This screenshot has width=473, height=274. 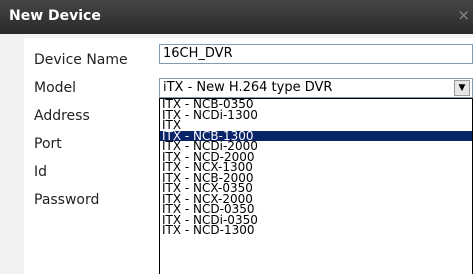 What do you see at coordinates (248, 87) in the screenshot?
I see `model-selected-value: iTX - New H.264 type DVR` at bounding box center [248, 87].